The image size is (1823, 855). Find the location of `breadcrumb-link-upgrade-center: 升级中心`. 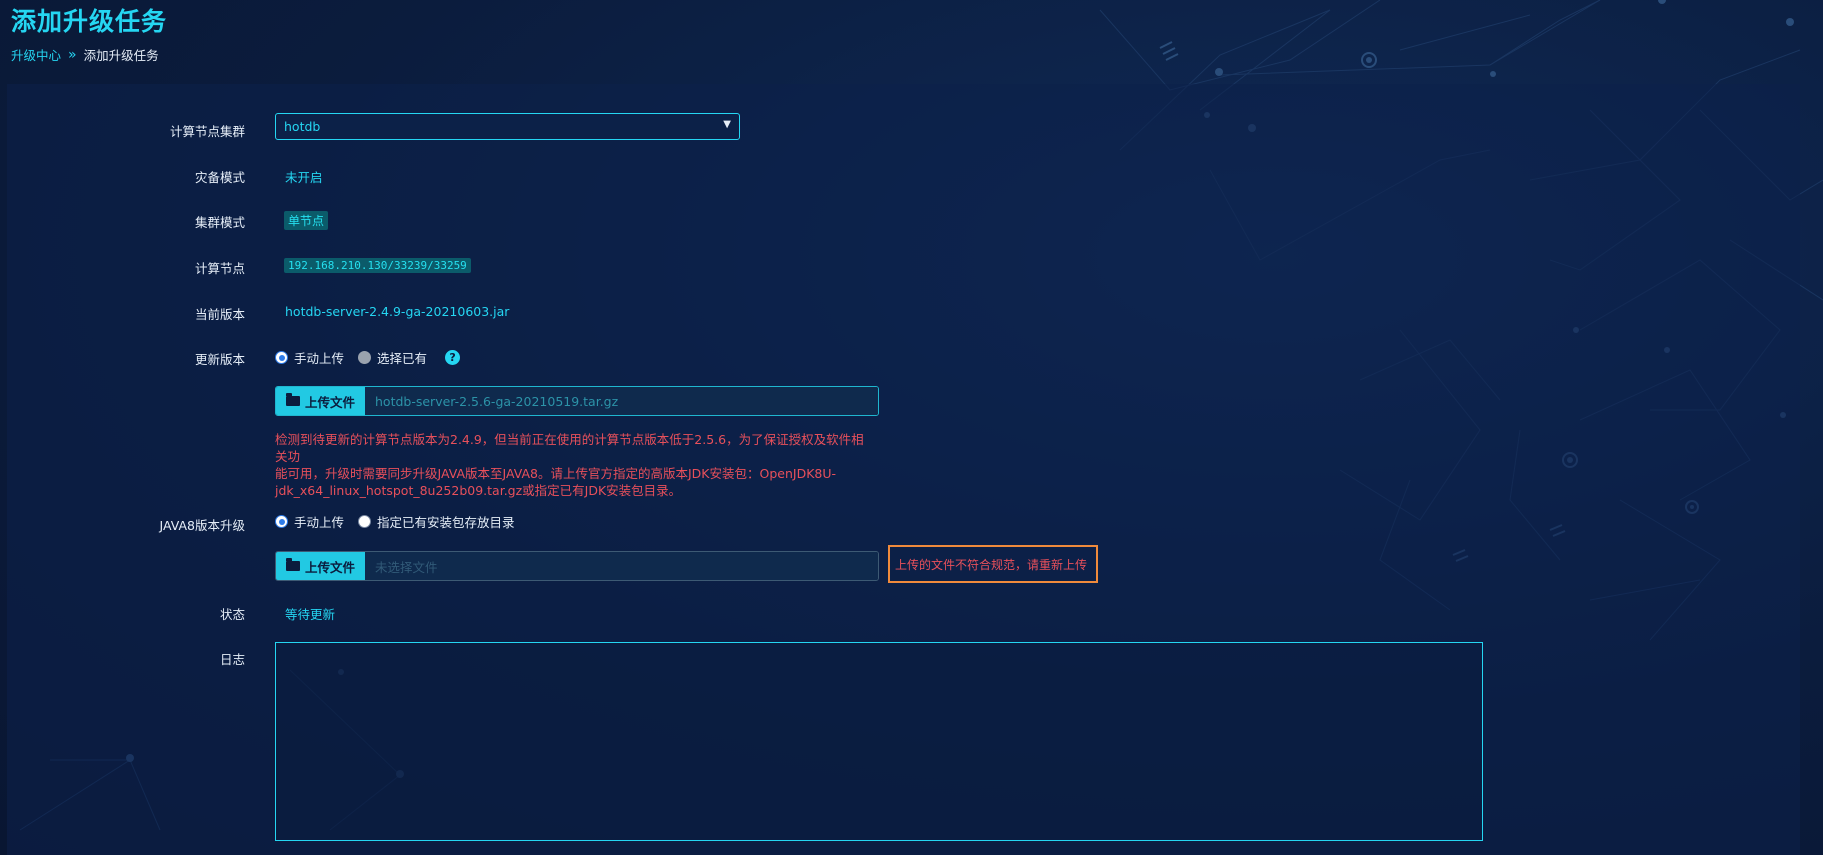

breadcrumb-link-upgrade-center: 升级中心 is located at coordinates (36, 54).